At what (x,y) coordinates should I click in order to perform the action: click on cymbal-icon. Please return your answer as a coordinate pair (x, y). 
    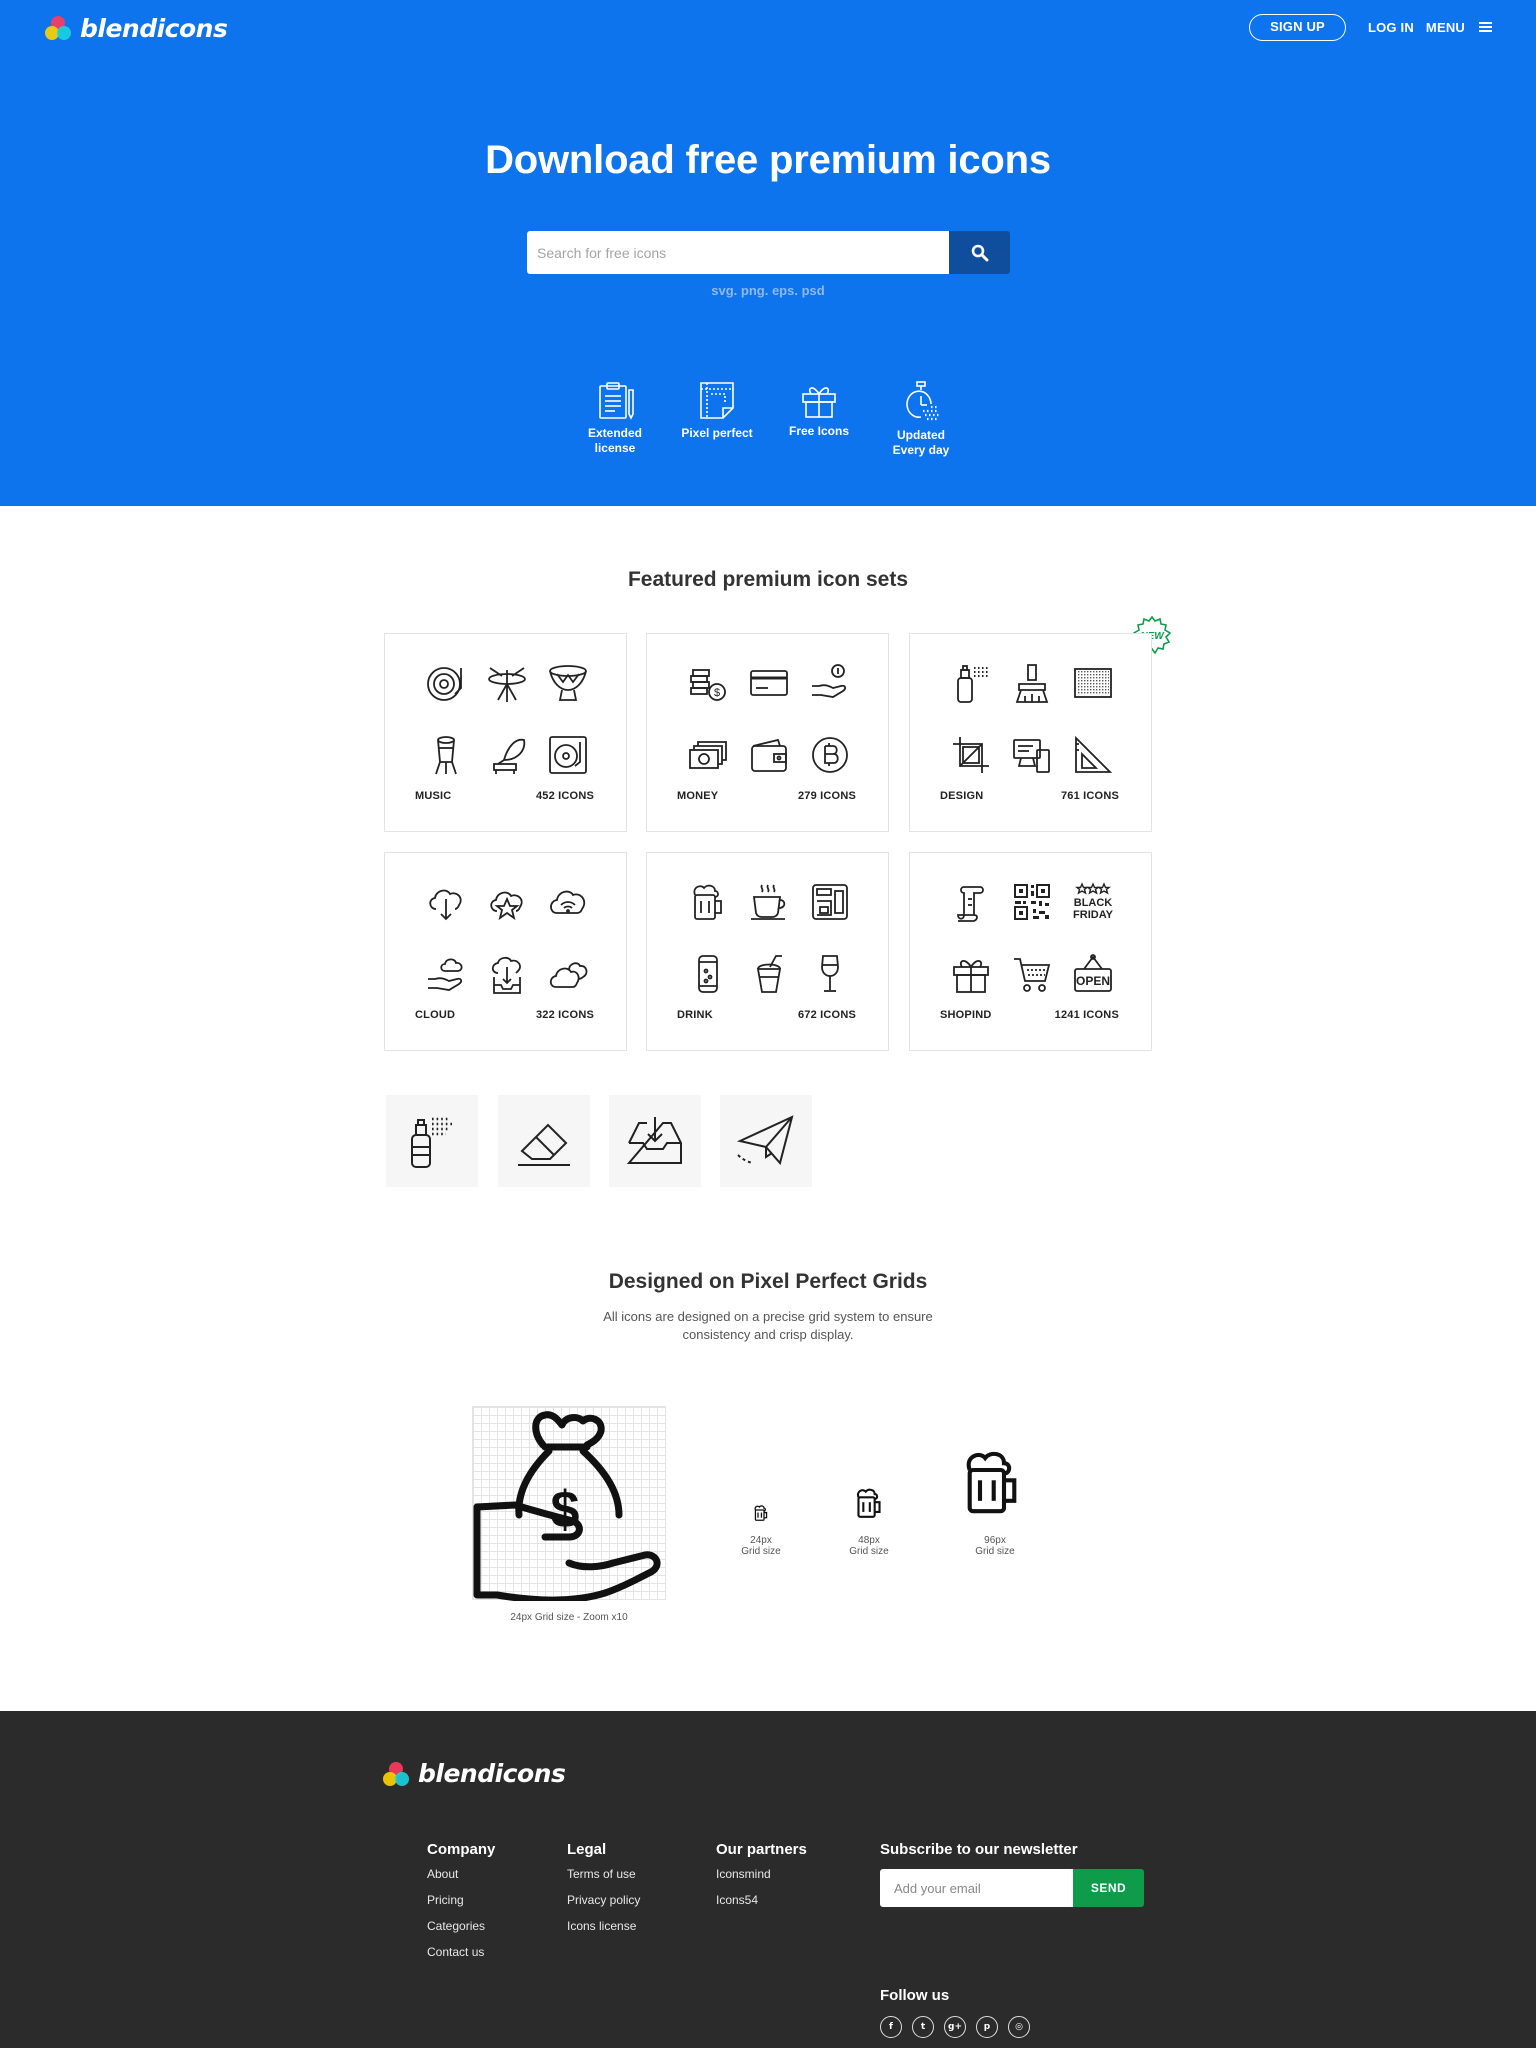
    Looking at the image, I should click on (506, 684).